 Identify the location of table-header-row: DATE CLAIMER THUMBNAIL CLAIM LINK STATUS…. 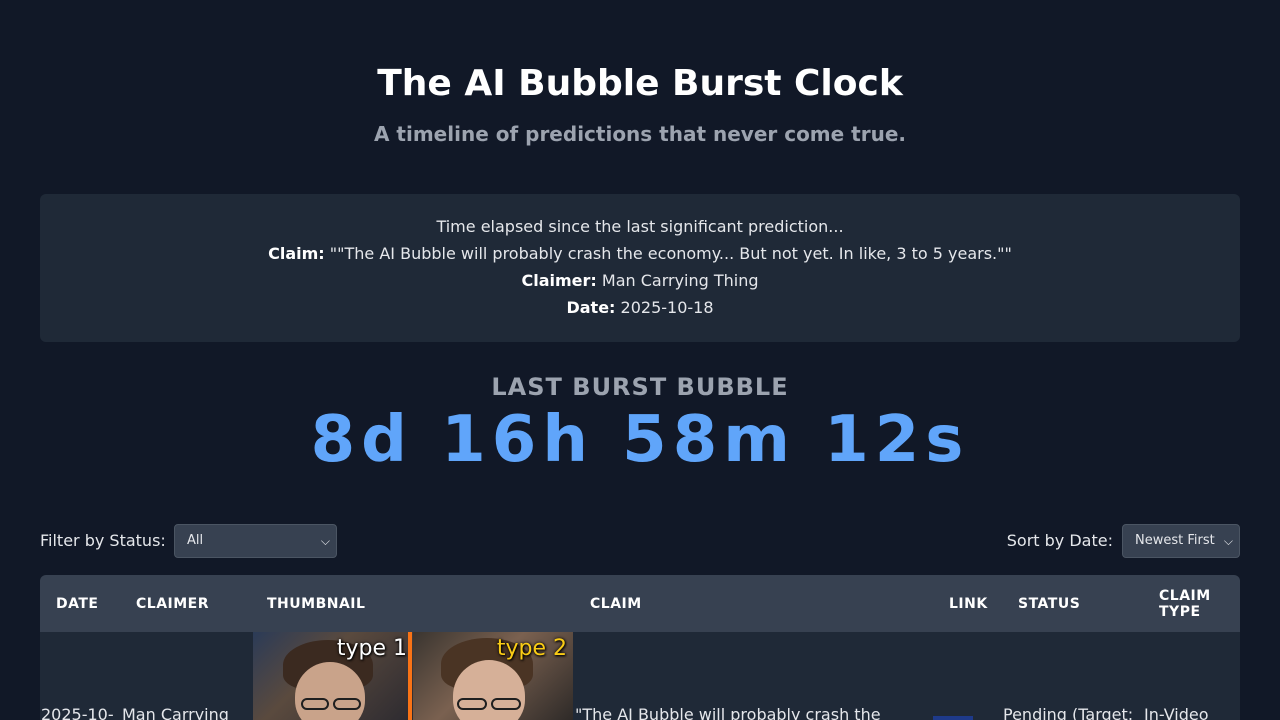
(640, 603).